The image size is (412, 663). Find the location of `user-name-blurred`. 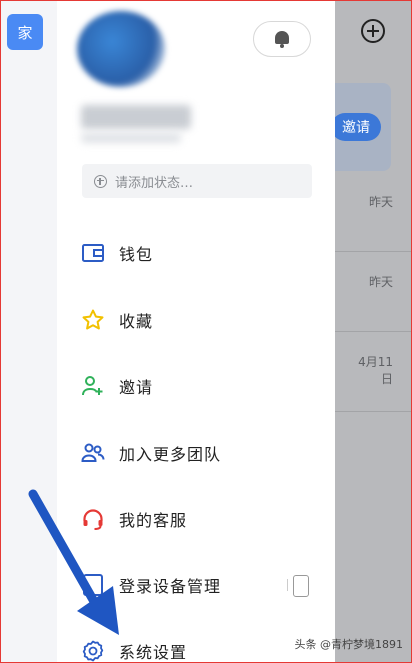

user-name-blurred is located at coordinates (136, 117).